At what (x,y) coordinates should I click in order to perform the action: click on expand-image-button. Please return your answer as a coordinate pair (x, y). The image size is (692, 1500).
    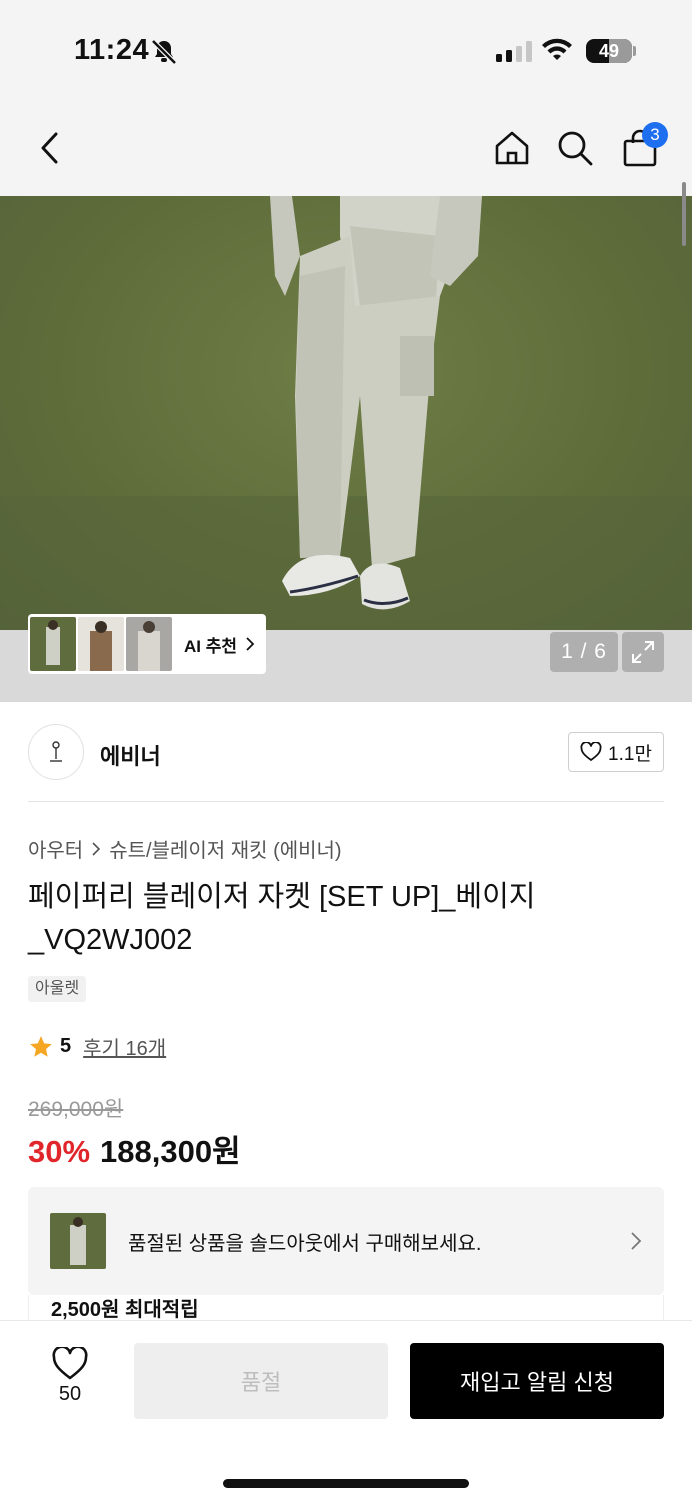
    Looking at the image, I should click on (643, 652).